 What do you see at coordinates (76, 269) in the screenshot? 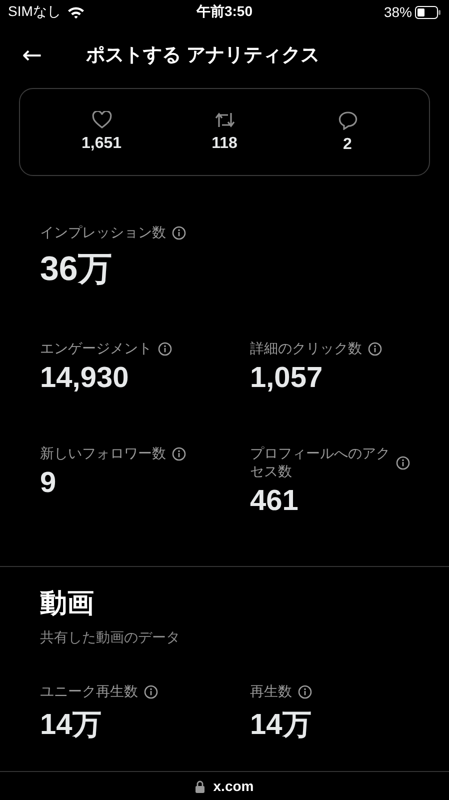
I see `metric-value: 36万` at bounding box center [76, 269].